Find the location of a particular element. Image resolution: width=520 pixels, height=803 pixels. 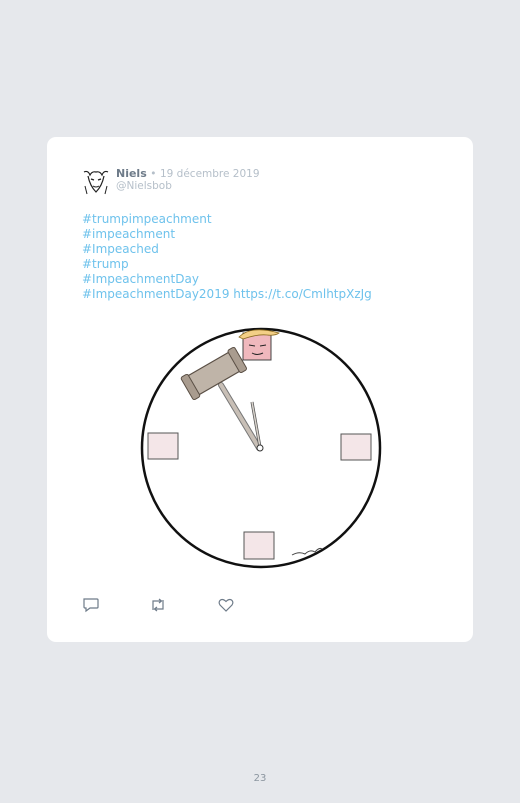

retweet-icon is located at coordinates (158, 605).